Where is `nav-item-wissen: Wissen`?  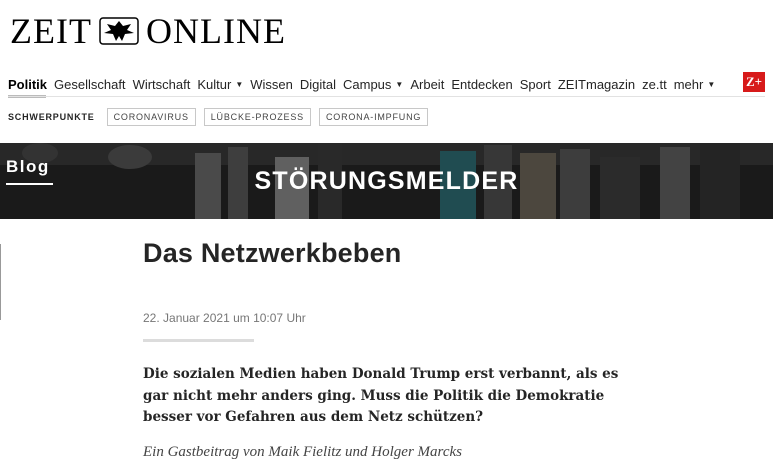 nav-item-wissen: Wissen is located at coordinates (271, 84).